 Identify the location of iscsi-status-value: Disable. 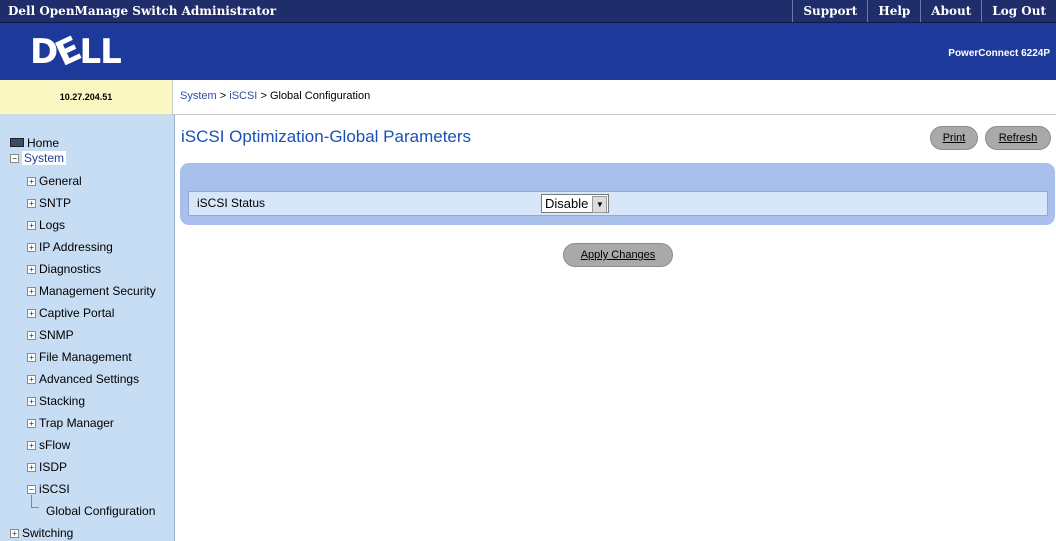
(567, 203).